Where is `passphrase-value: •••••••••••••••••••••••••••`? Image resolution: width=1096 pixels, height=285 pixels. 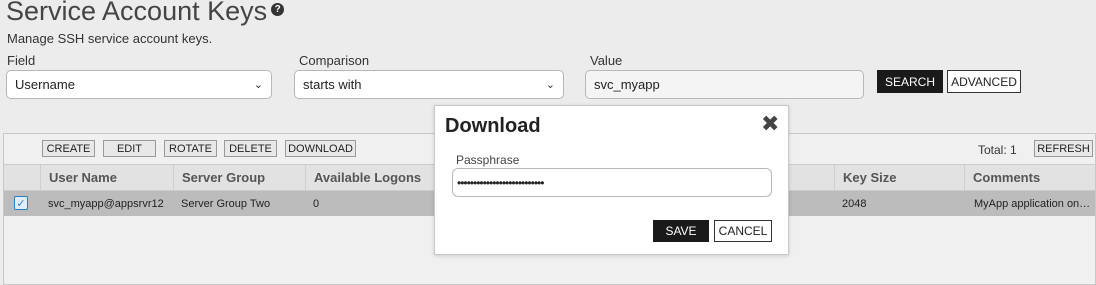
passphrase-value: ••••••••••••••••••••••••••• is located at coordinates (500, 182).